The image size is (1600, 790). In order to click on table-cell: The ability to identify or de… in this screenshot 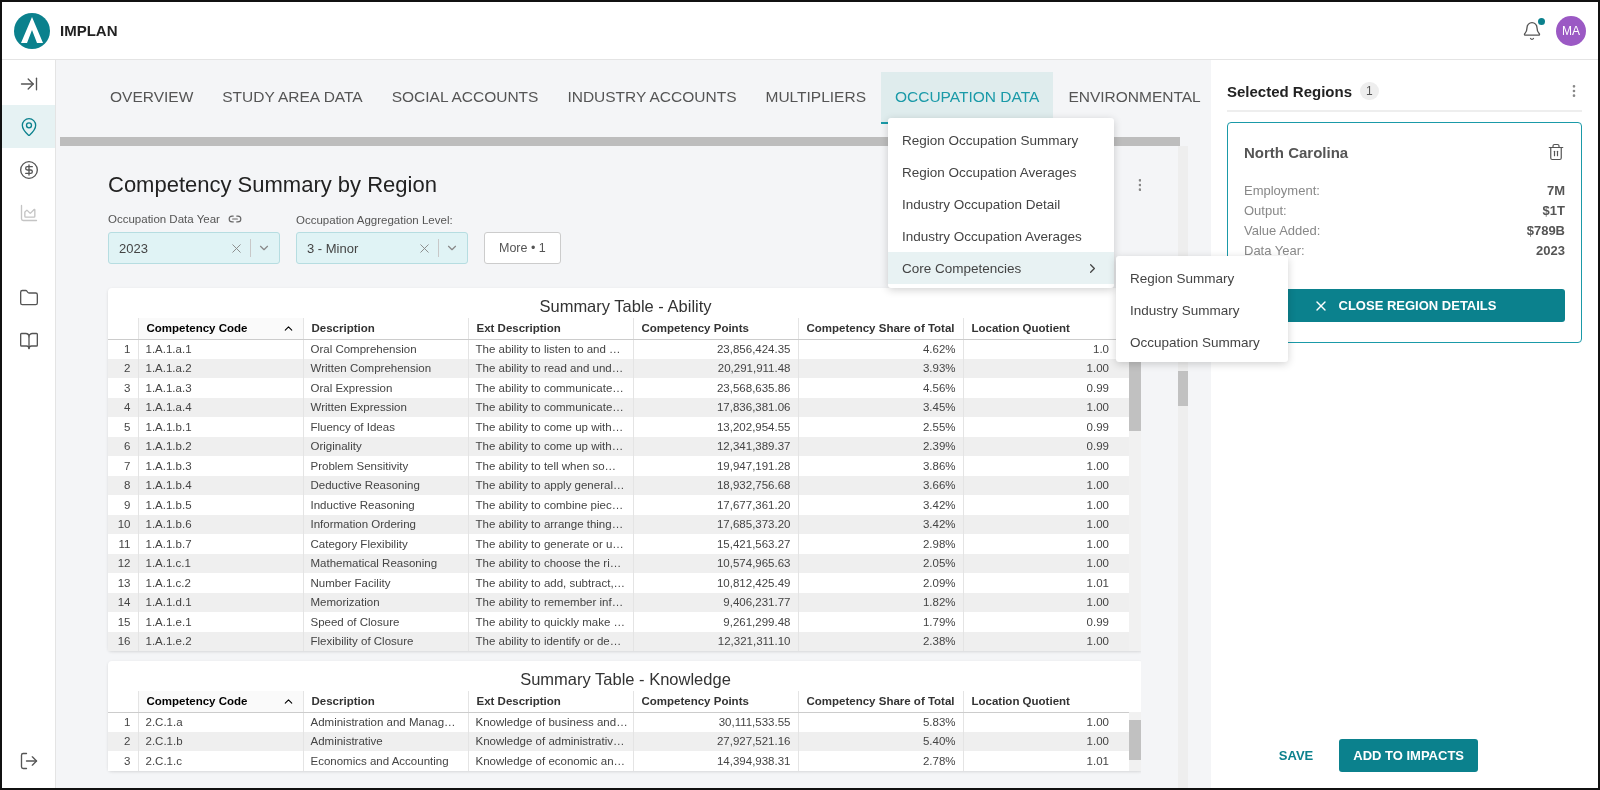, I will do `click(550, 641)`.